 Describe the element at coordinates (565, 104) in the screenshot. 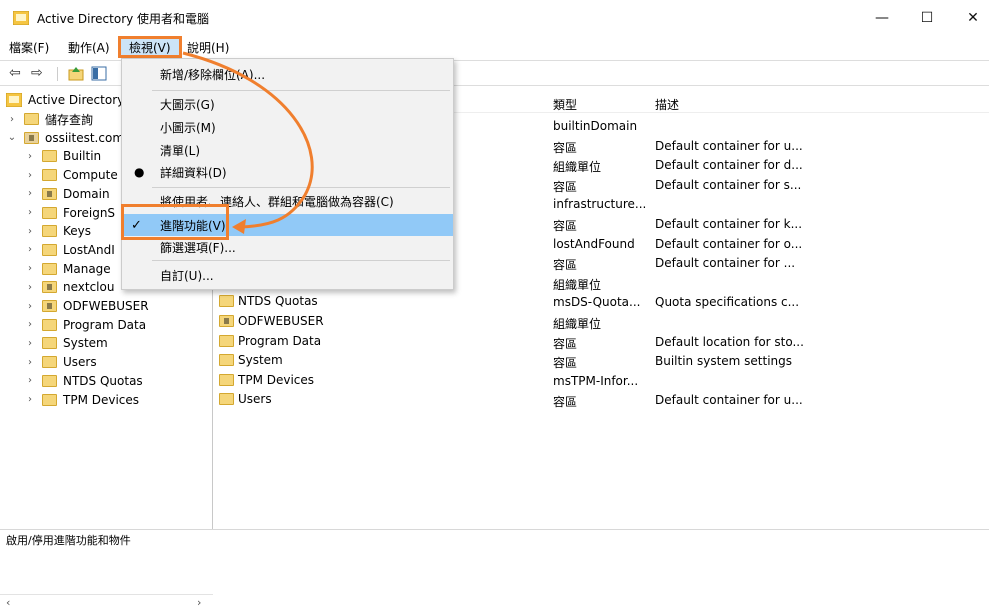

I see `column-header-type: 類型` at that location.